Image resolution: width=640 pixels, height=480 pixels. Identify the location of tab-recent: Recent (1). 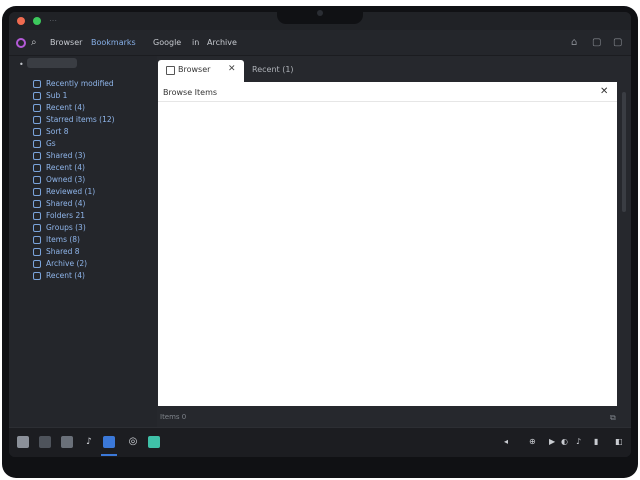
(273, 69).